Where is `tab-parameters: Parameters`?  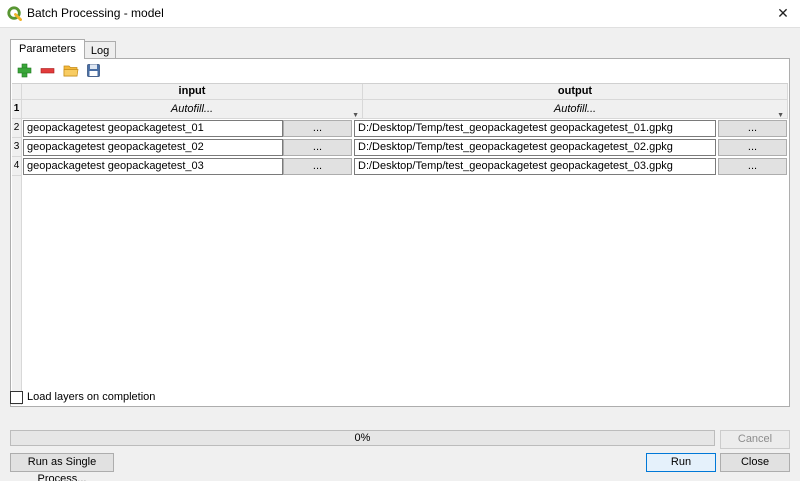 tab-parameters: Parameters is located at coordinates (47, 49).